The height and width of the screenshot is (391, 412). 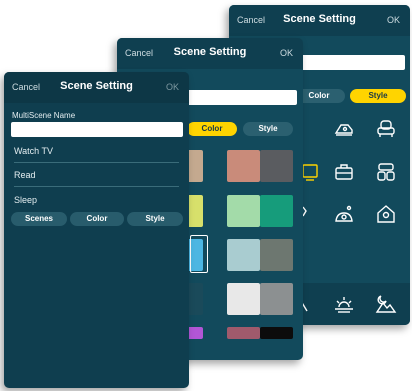 What do you see at coordinates (44, 115) in the screenshot?
I see `multiscene-name-label: MultiScene Name` at bounding box center [44, 115].